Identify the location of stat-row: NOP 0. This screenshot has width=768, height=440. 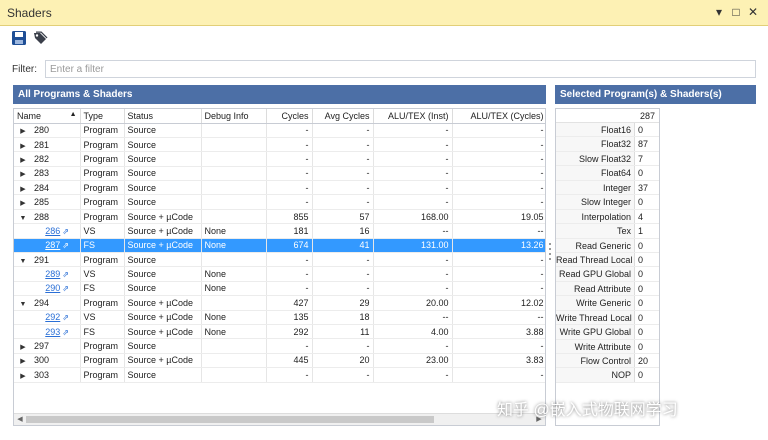
(607, 375).